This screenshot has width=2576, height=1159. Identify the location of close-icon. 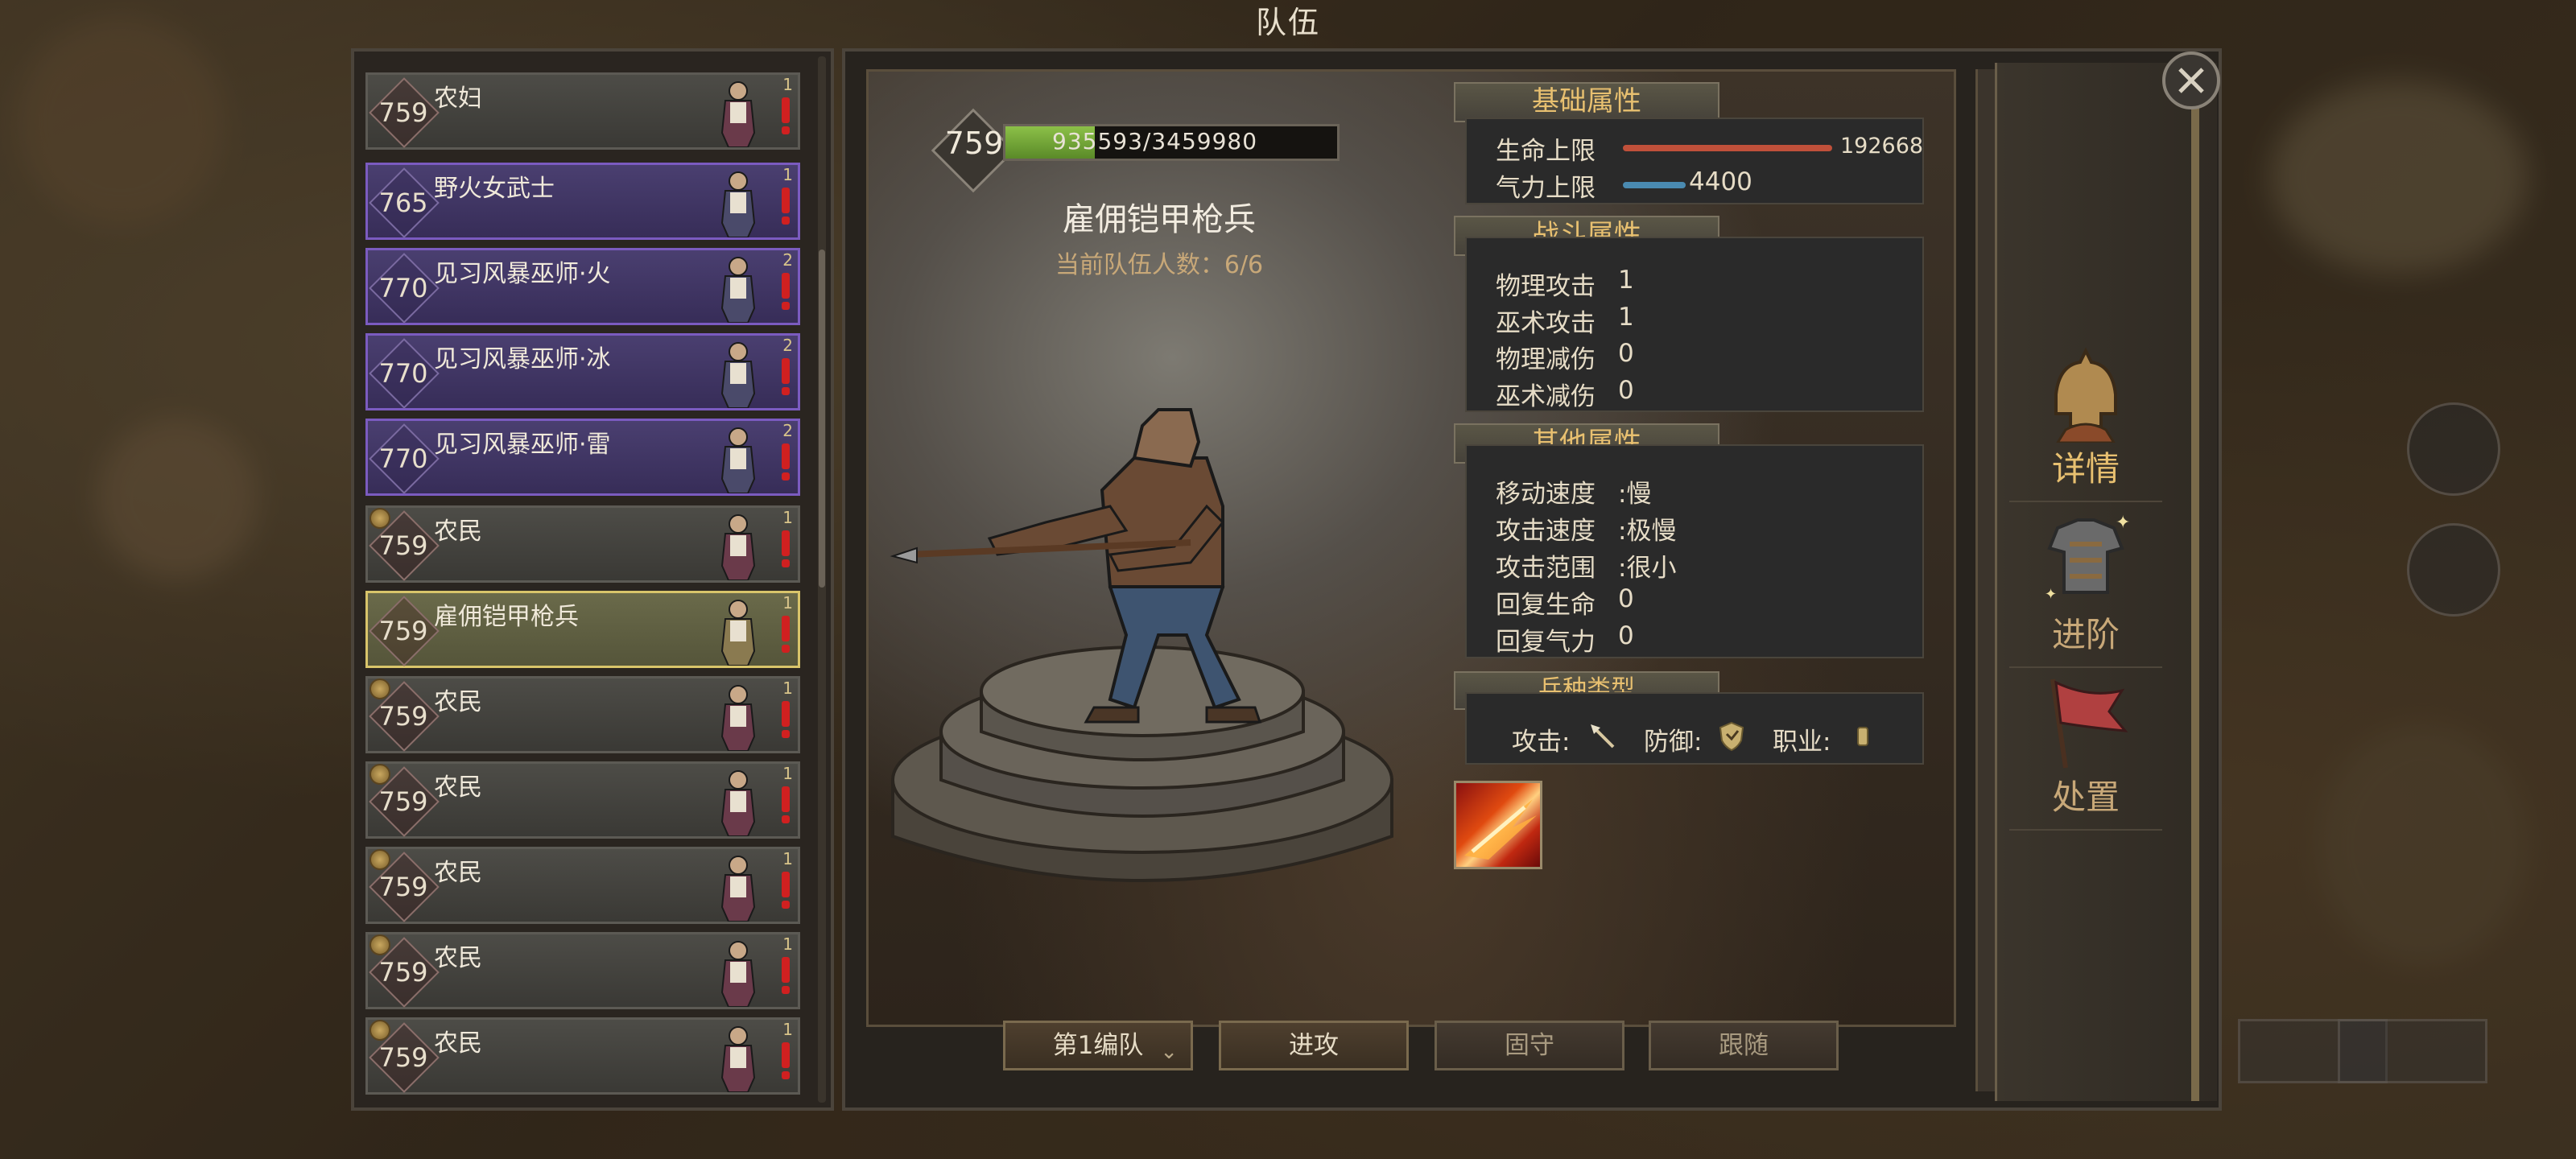
(2191, 80).